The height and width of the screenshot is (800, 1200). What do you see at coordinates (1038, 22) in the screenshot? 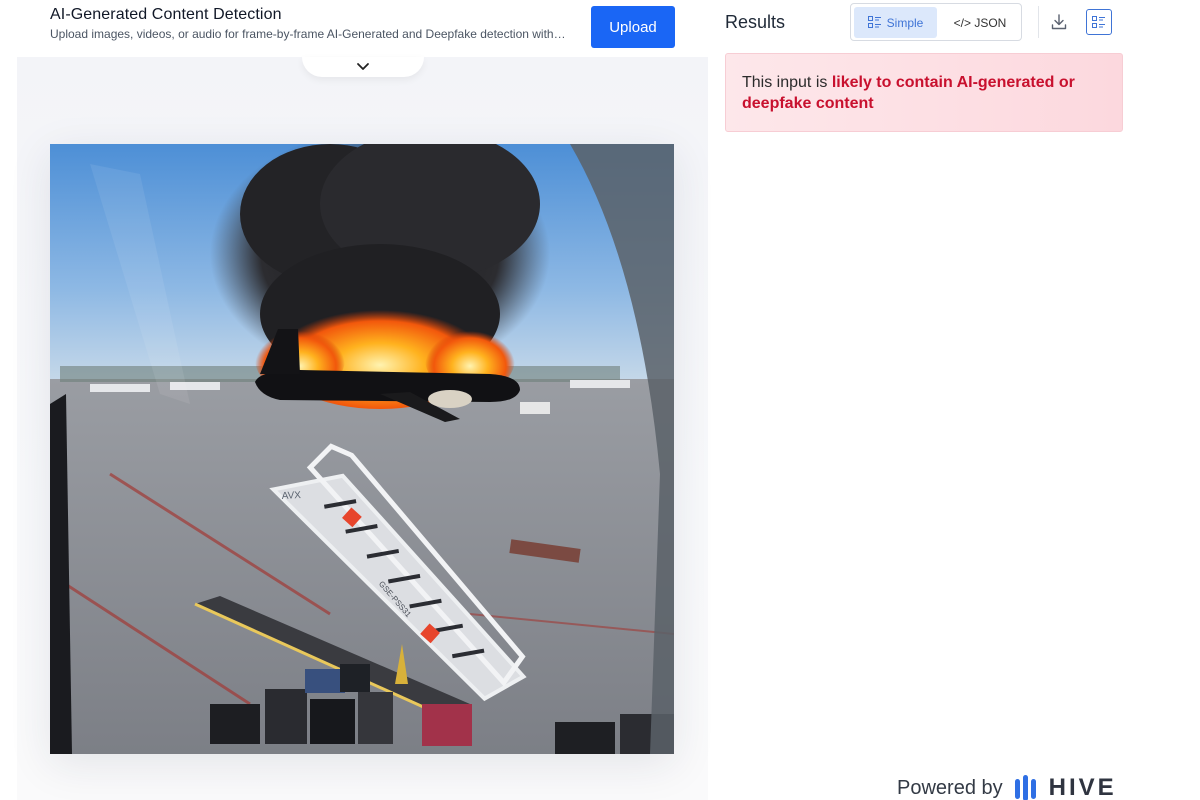
I see `toolbar-divider` at bounding box center [1038, 22].